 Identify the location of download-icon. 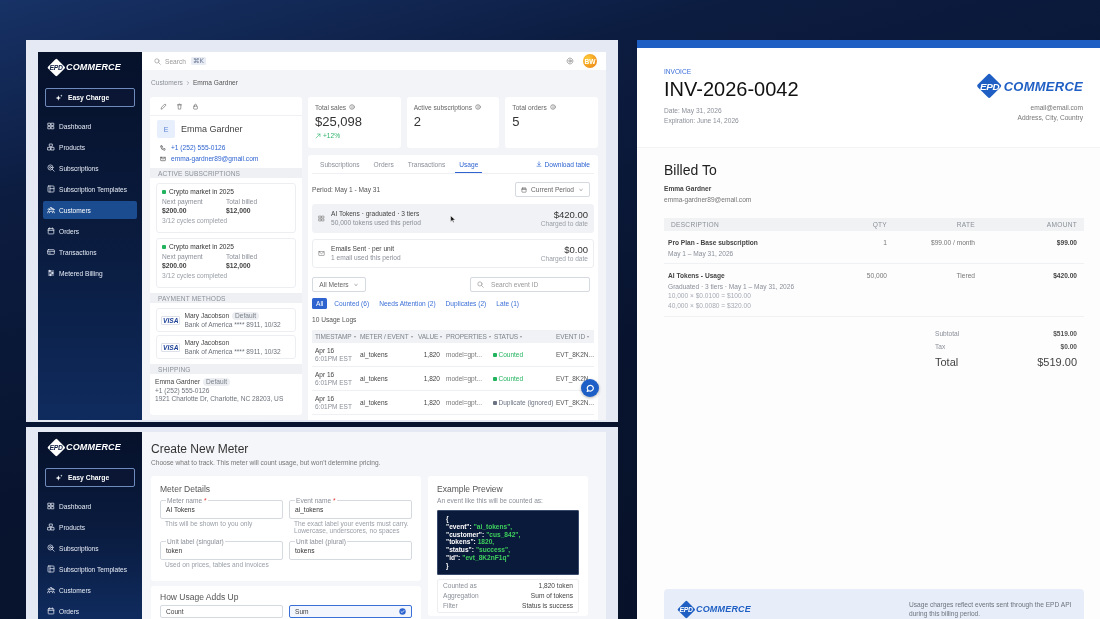
(538, 164).